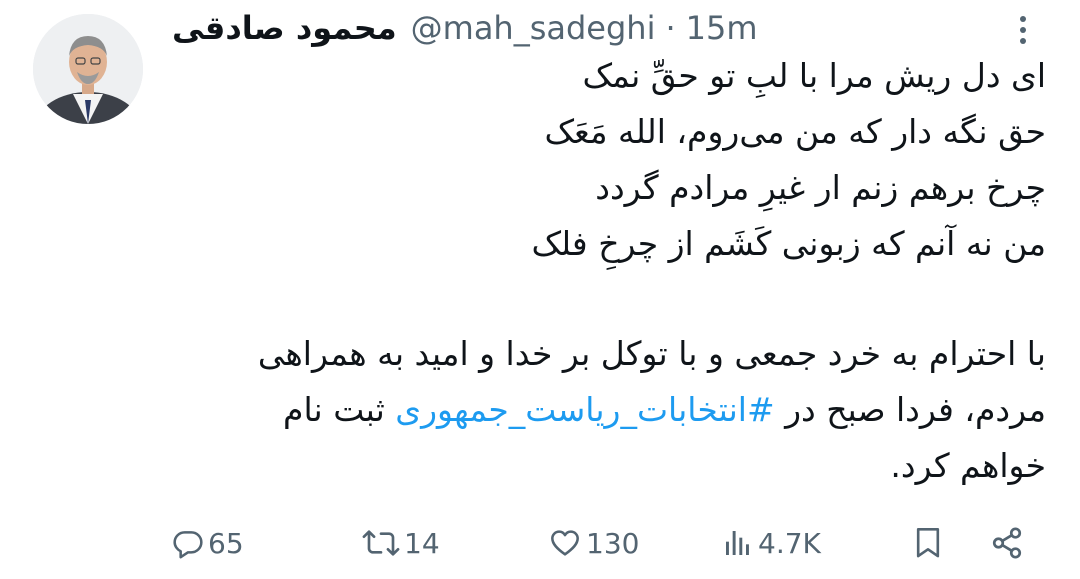  I want to click on author-display-name: محمود صادقی, so click(284, 28).